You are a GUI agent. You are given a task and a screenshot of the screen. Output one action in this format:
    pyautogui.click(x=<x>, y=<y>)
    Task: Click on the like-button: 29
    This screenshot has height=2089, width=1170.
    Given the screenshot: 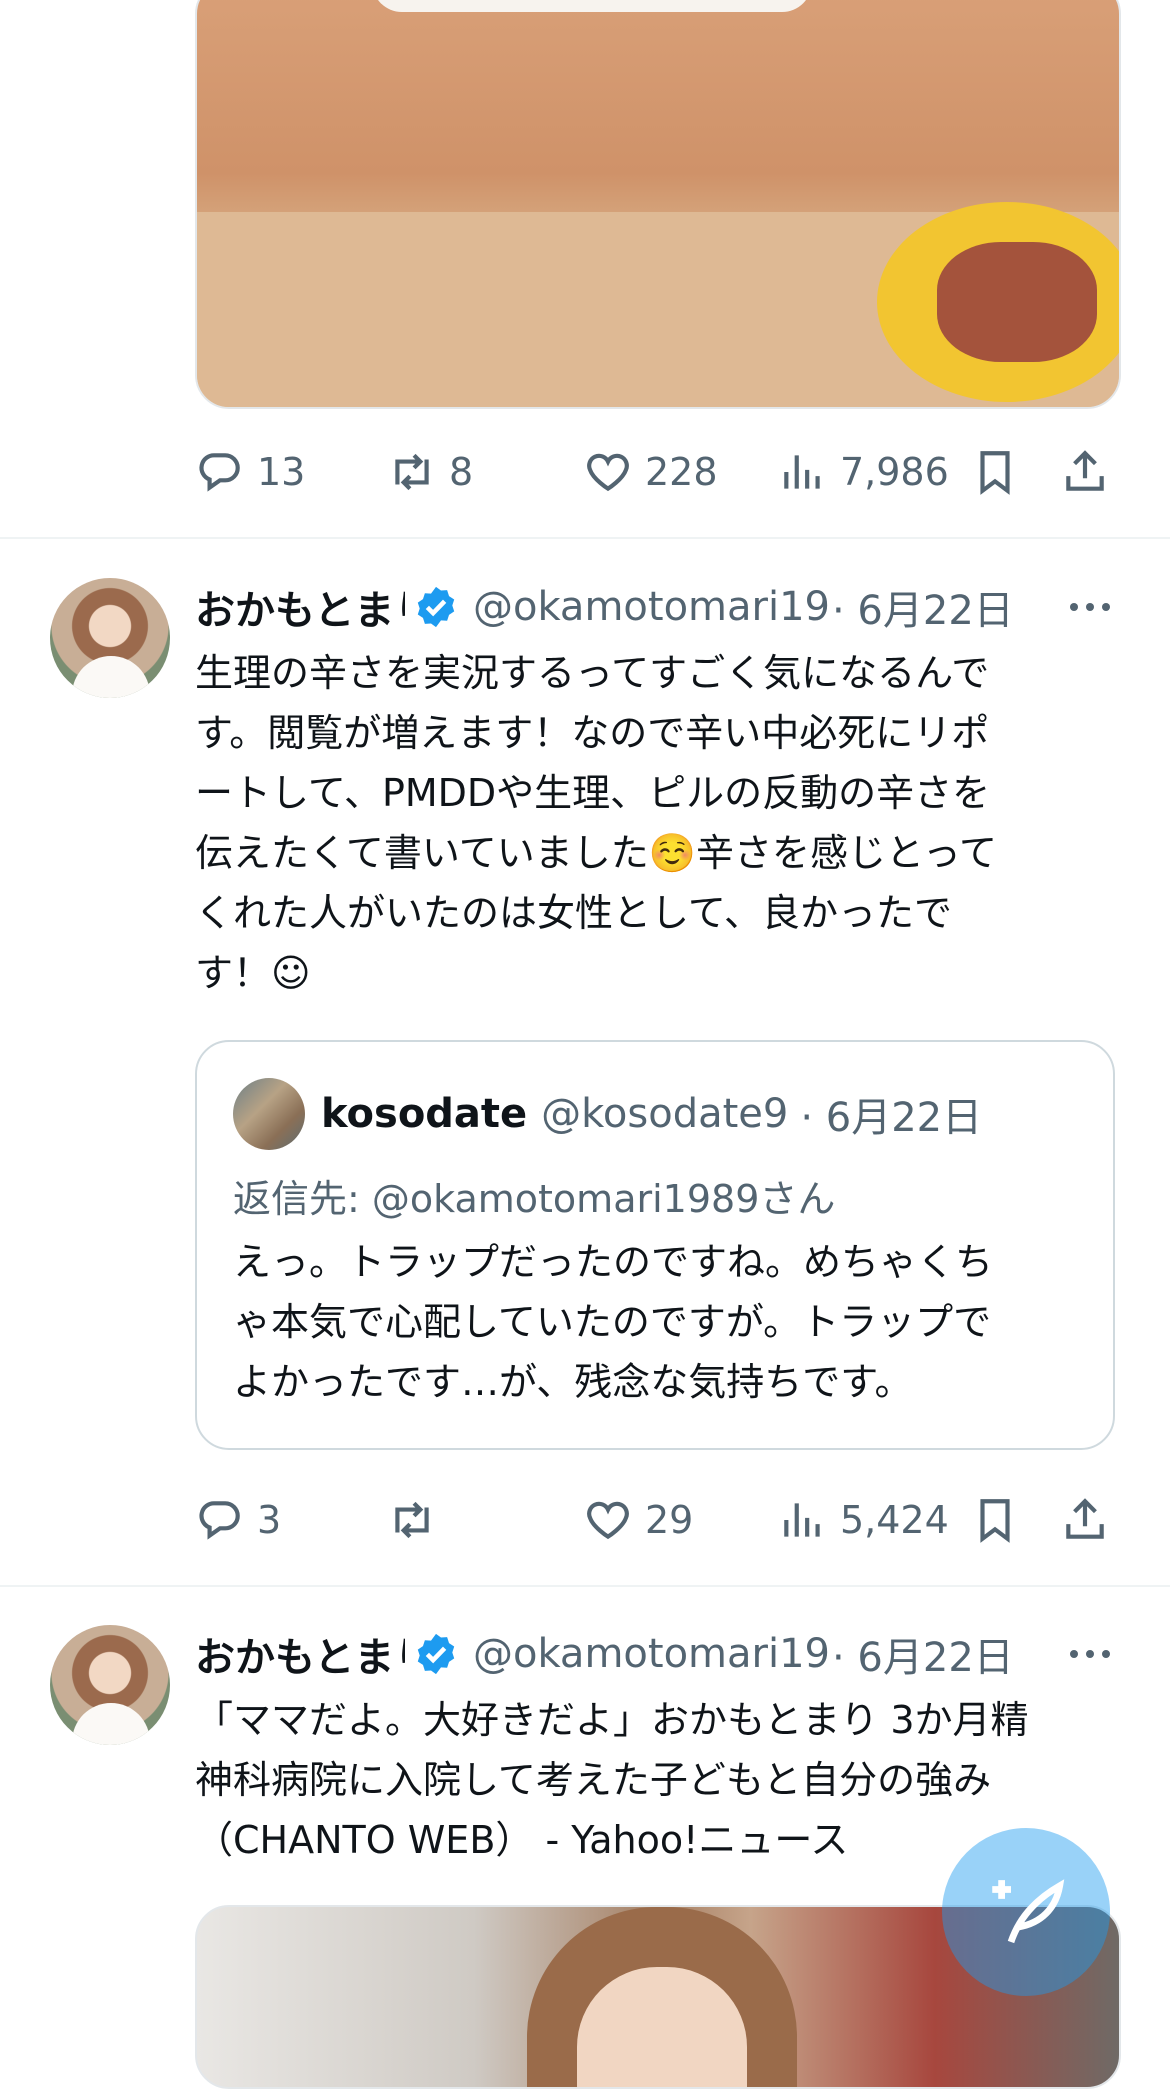 What is the action you would take?
    pyautogui.click(x=638, y=1520)
    